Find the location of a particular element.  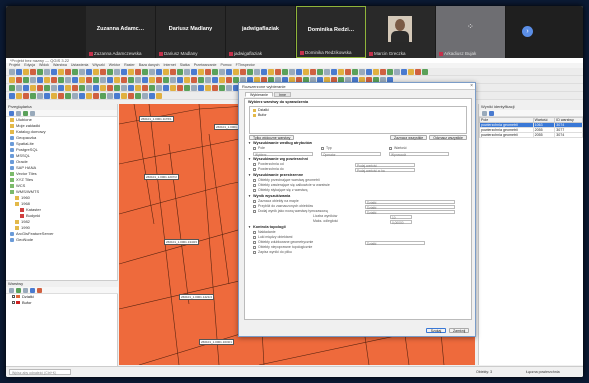

style-icon is located at coordinates (11, 290).